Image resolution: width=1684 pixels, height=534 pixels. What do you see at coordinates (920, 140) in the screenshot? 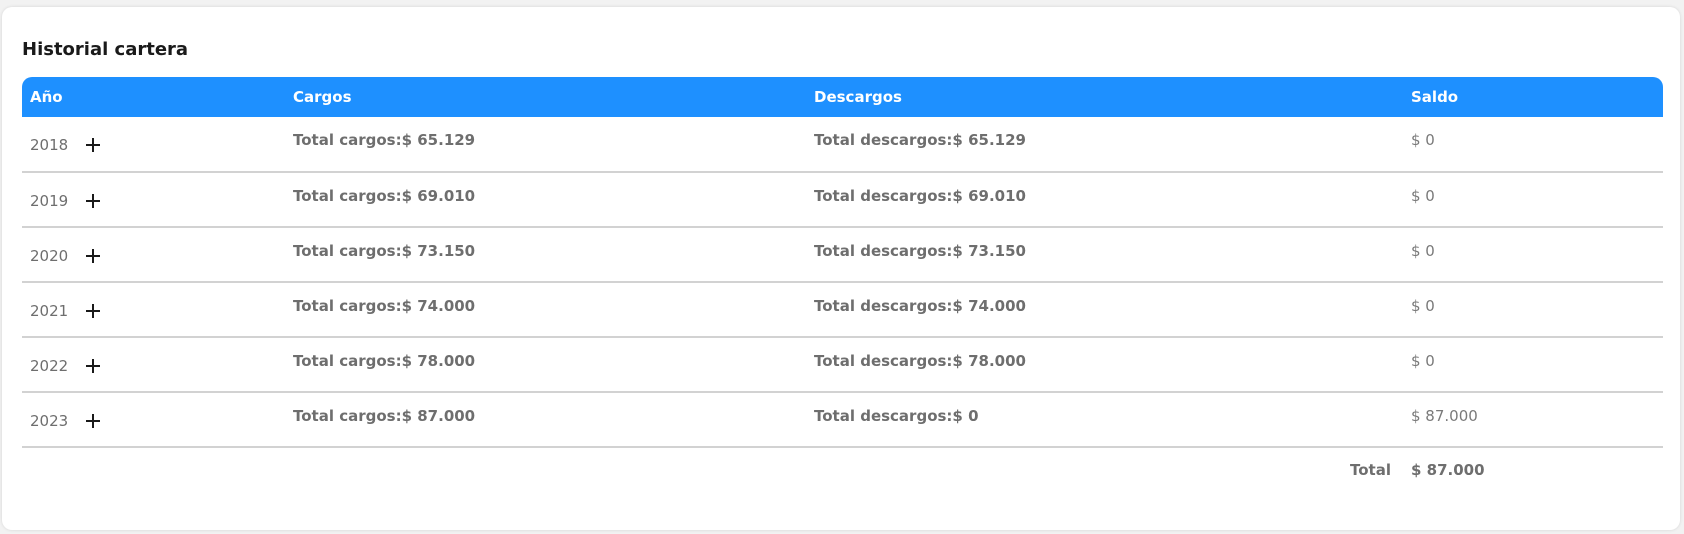
I see `row-descargos: Total descargos:$ 65.129` at bounding box center [920, 140].